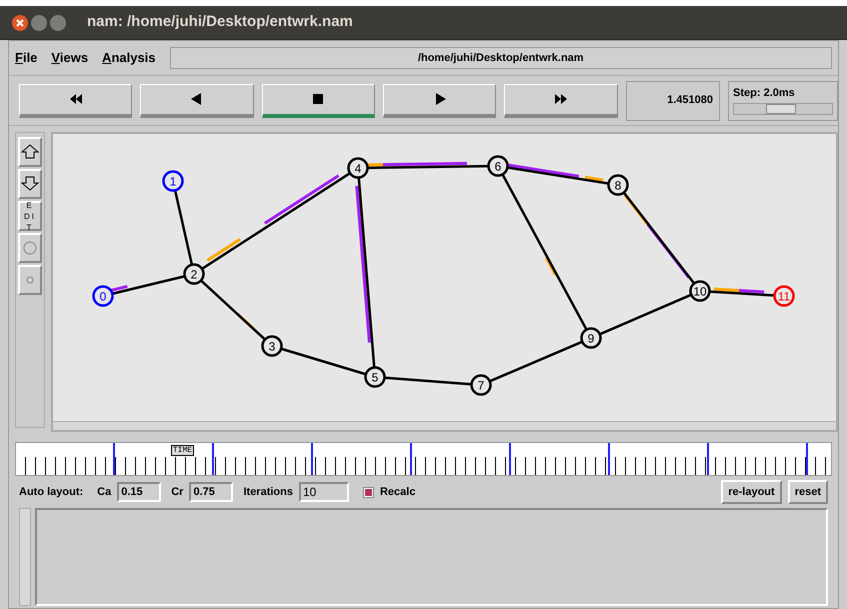  What do you see at coordinates (323, 492) in the screenshot?
I see `parameter-field: 10` at bounding box center [323, 492].